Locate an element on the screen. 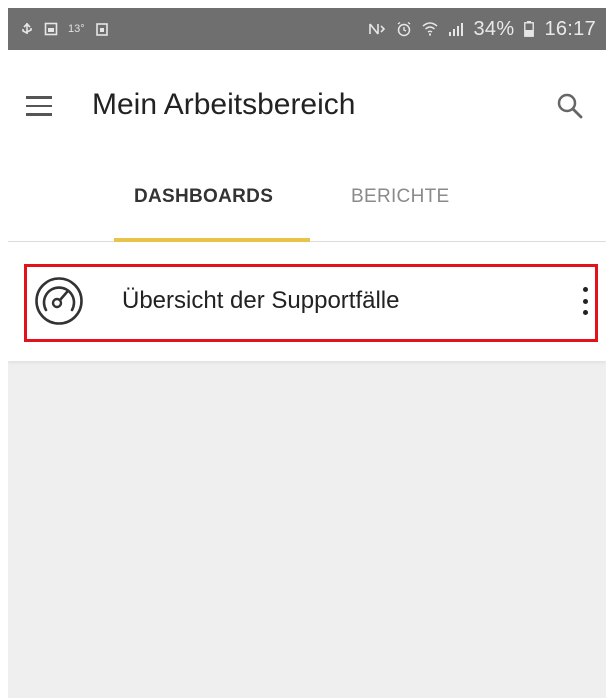  battery-icon is located at coordinates (529, 29).